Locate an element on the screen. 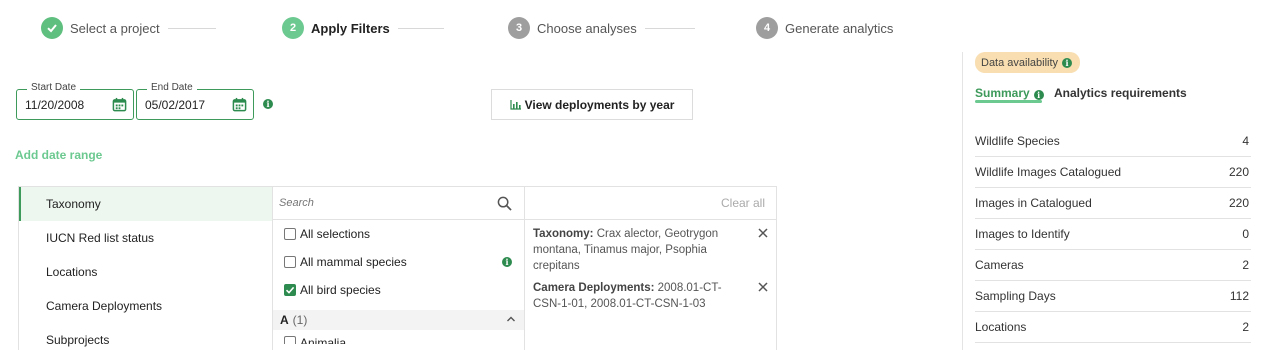 The width and height of the screenshot is (1278, 350). category-camera-deployments: Camera Deployments is located at coordinates (145, 306).